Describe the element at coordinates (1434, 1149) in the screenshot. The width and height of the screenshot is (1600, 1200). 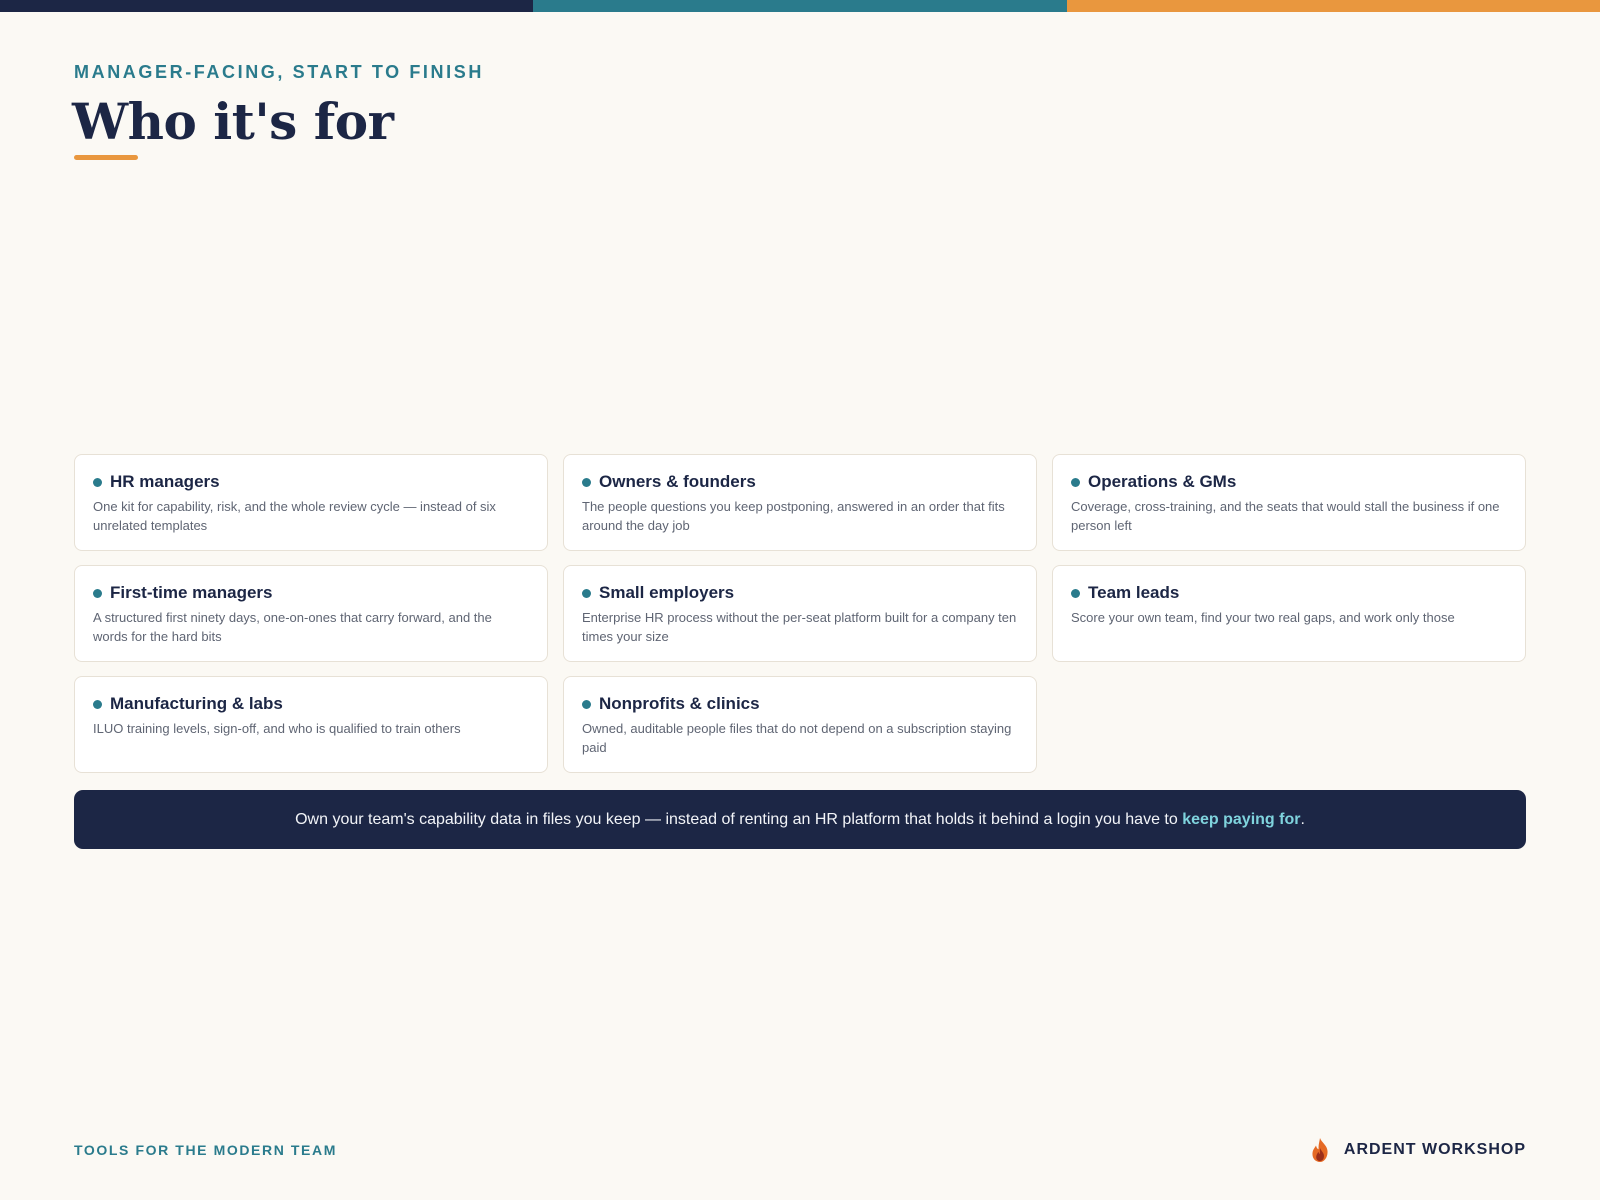
I see `brand-name: ARDENT WORKSHOP` at that location.